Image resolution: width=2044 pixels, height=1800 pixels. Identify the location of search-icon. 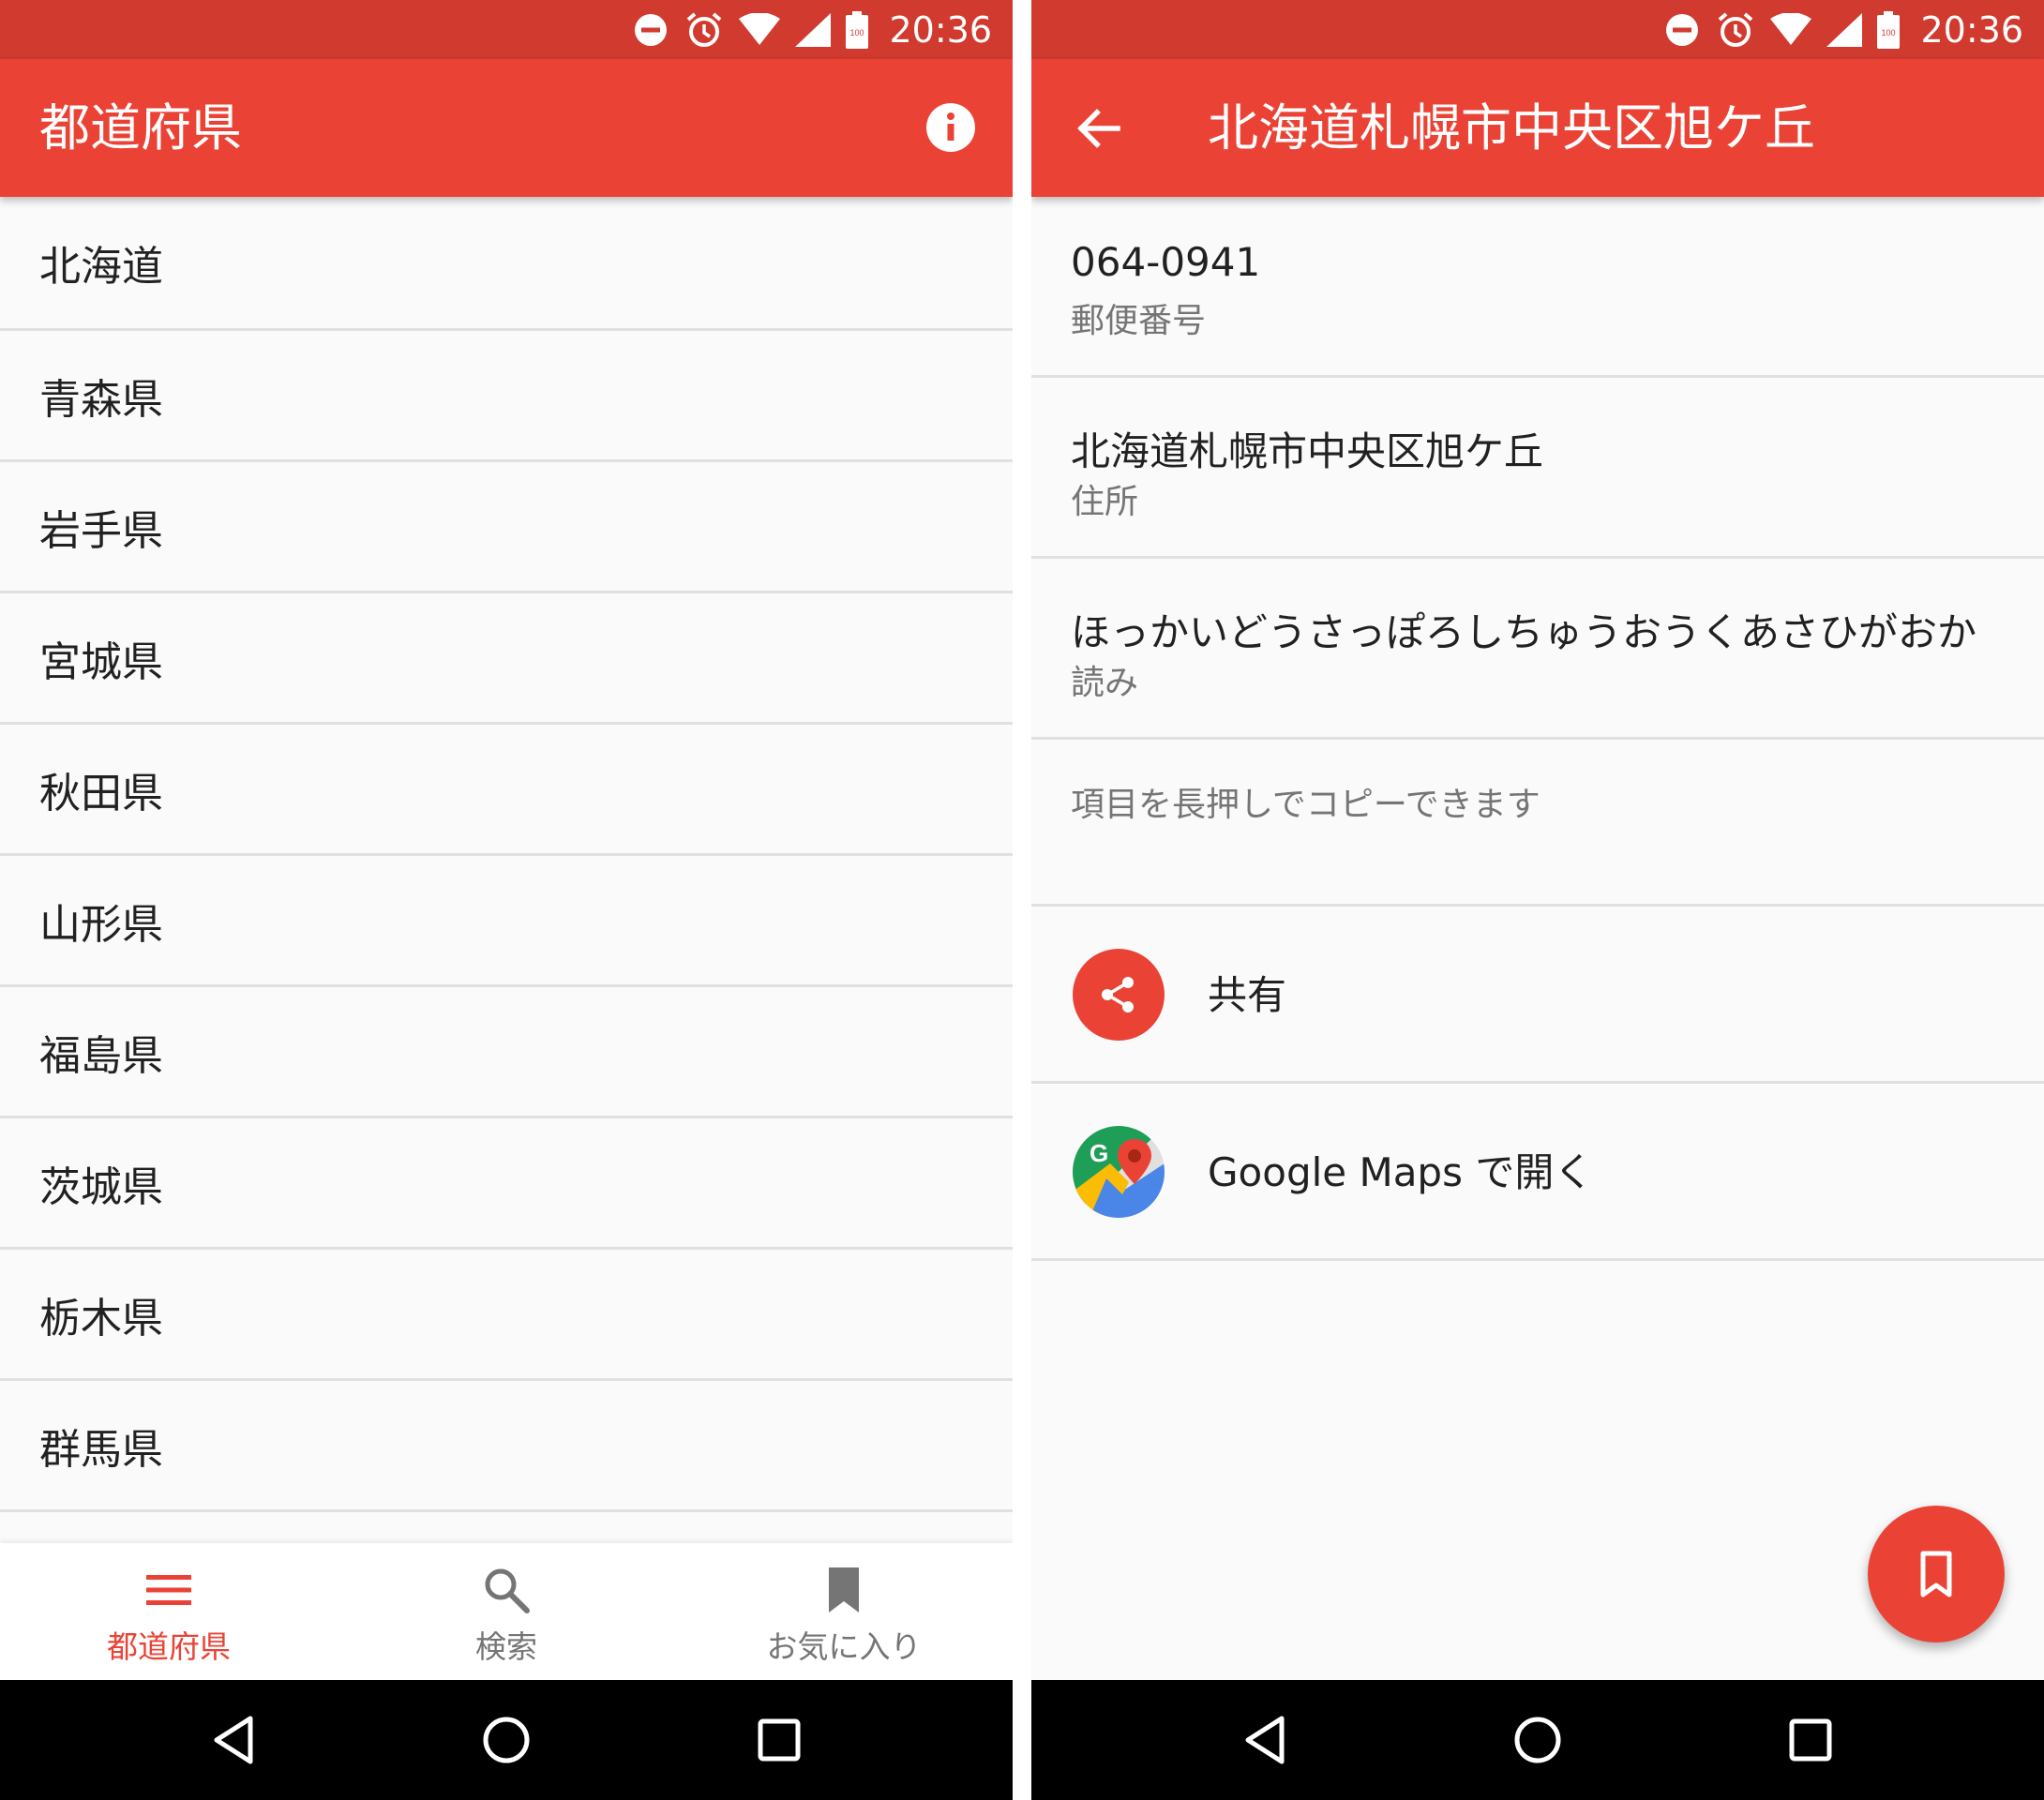
(508, 1590).